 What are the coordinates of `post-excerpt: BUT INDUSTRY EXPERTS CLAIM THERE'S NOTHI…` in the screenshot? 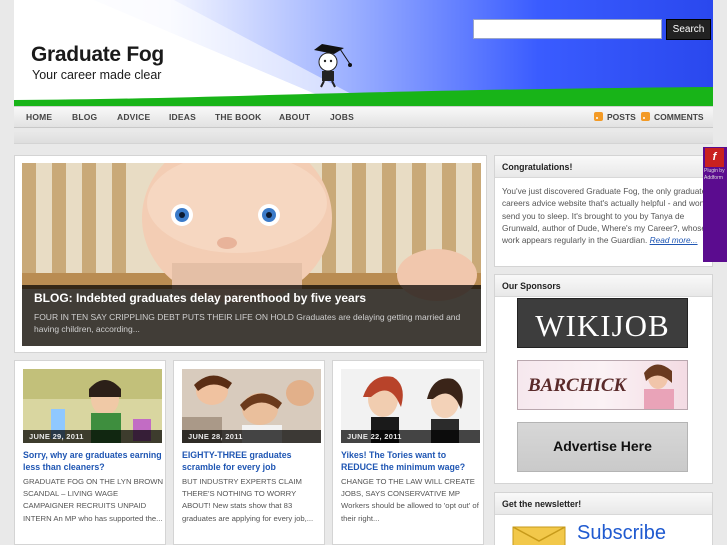 It's located at (248, 500).